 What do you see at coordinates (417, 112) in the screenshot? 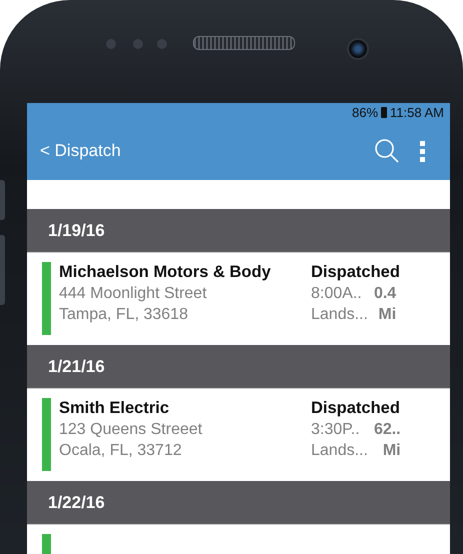
I see `clock-time: 11:58 AM` at bounding box center [417, 112].